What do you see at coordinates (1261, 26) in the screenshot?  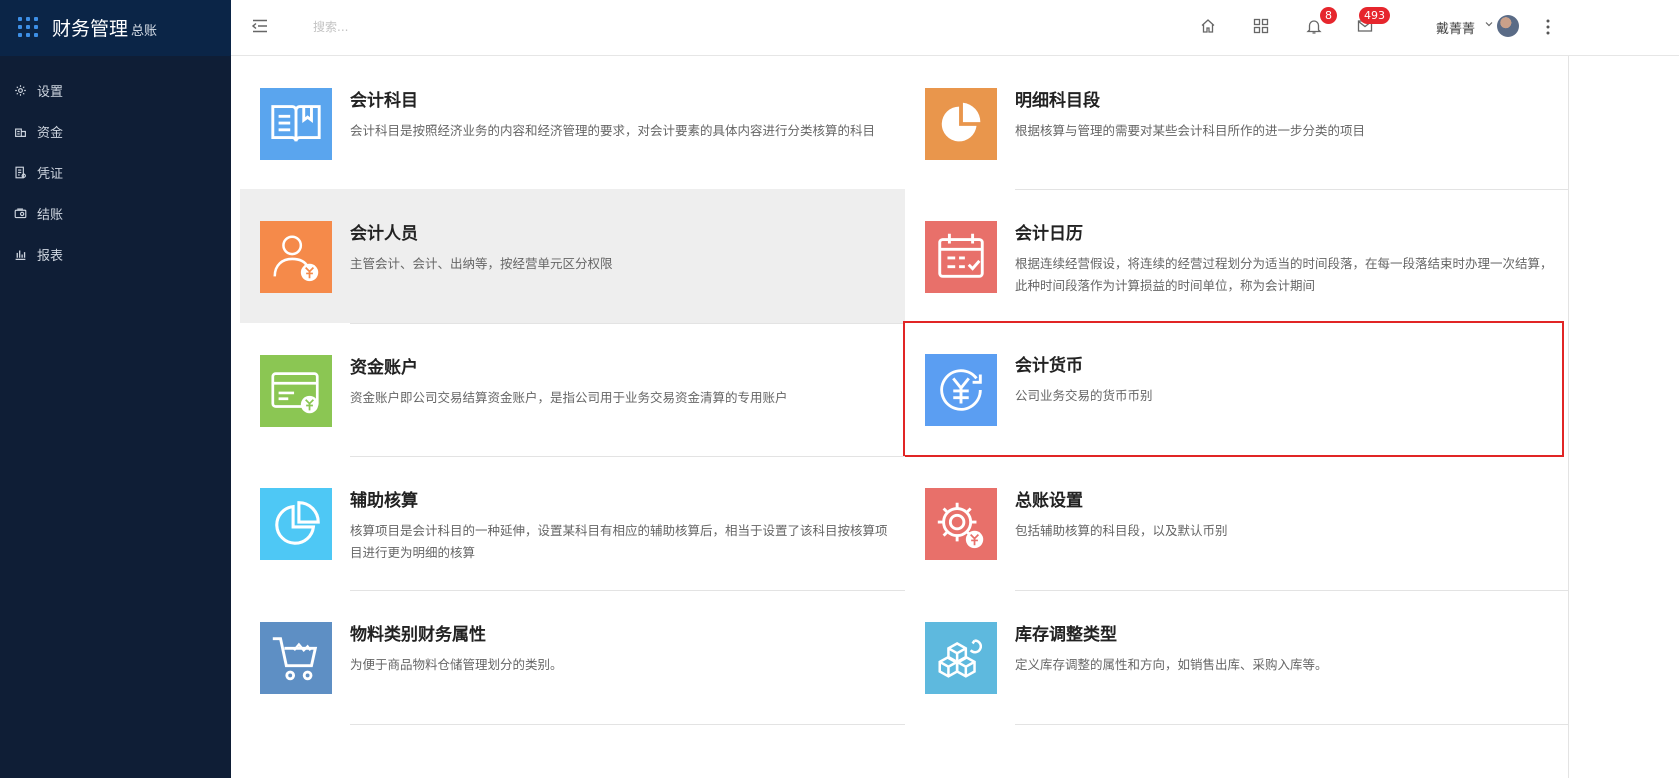 I see `apps-grid-icon` at bounding box center [1261, 26].